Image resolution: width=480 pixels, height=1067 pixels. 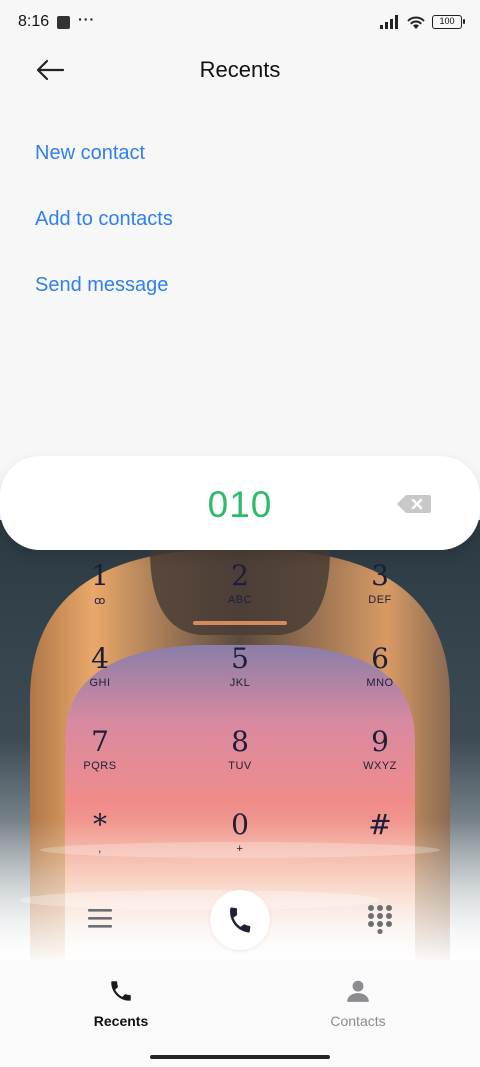 I want to click on key-digit: 0, so click(x=240, y=824).